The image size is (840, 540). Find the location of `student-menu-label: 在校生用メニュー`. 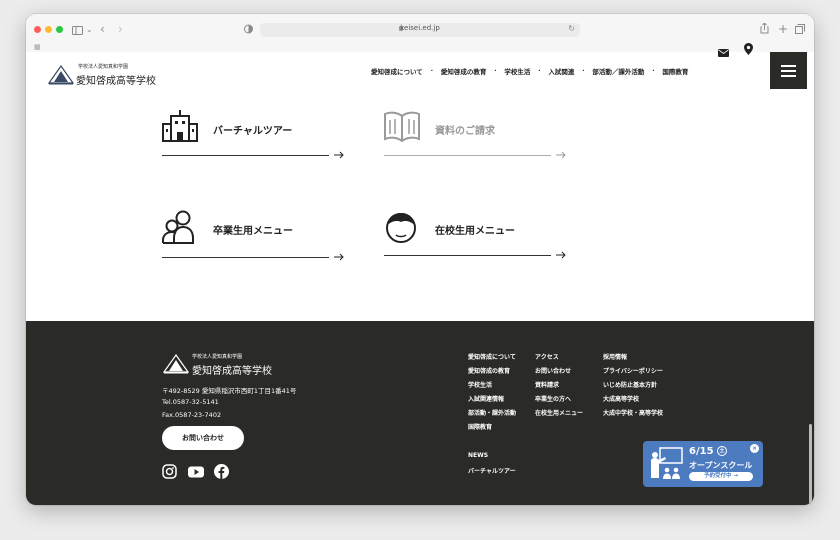

student-menu-label: 在校生用メニュー is located at coordinates (475, 231).